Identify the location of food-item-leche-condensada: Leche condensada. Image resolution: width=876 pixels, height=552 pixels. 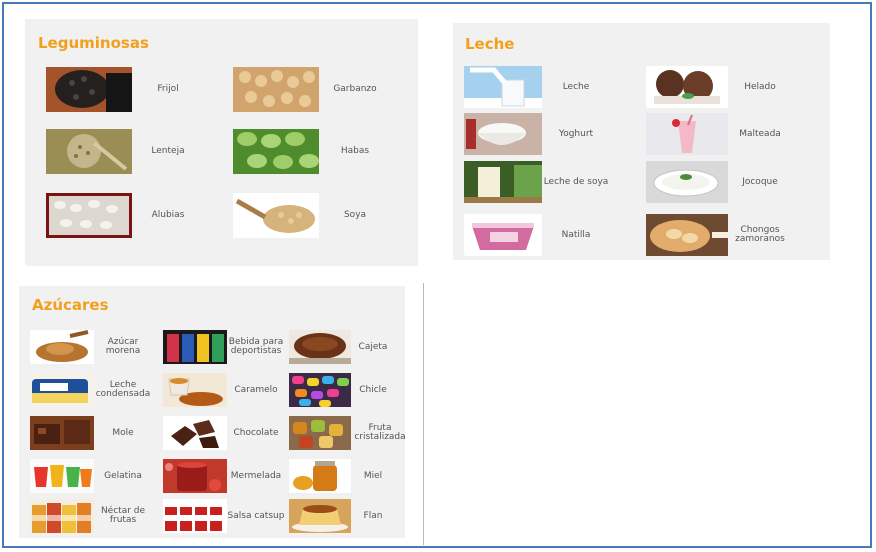
(91, 390).